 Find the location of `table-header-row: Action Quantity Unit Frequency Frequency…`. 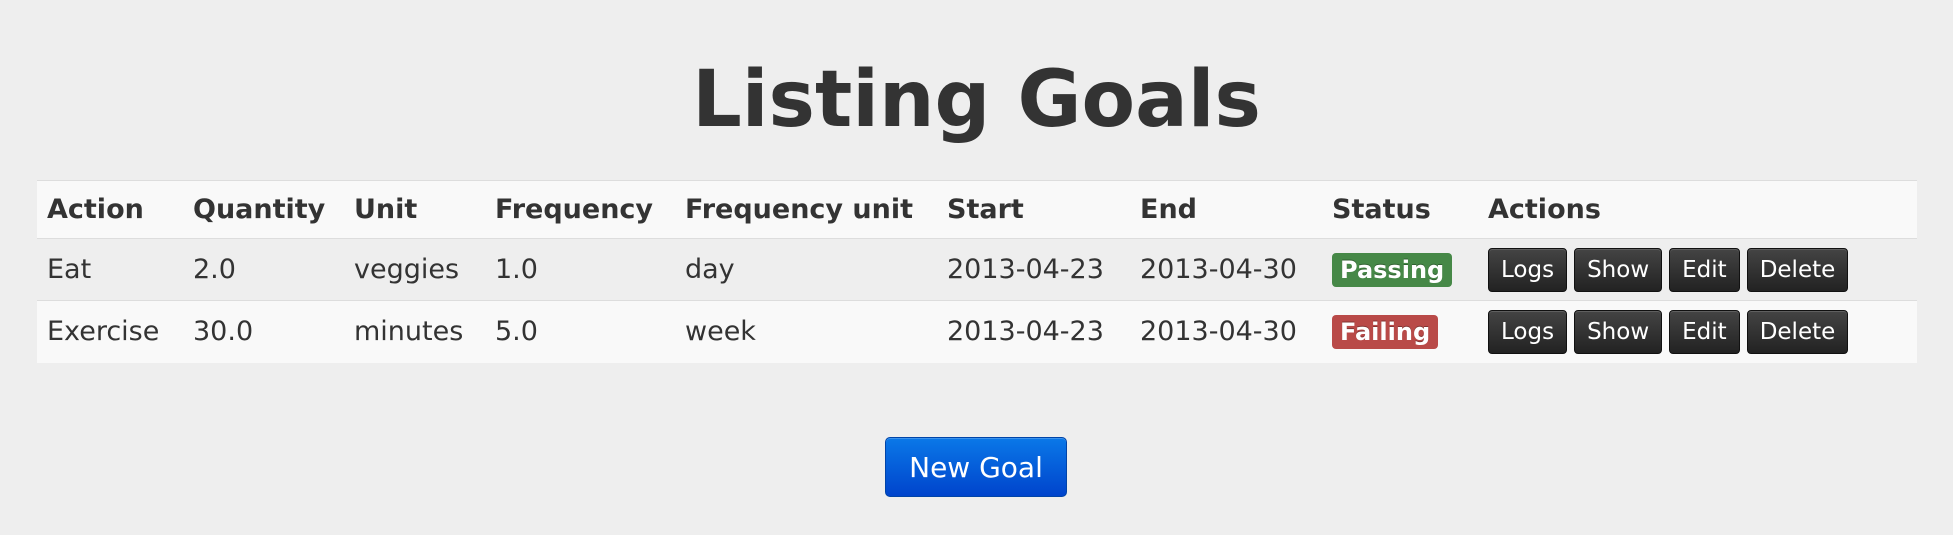

table-header-row: Action Quantity Unit Frequency Frequency… is located at coordinates (977, 209).